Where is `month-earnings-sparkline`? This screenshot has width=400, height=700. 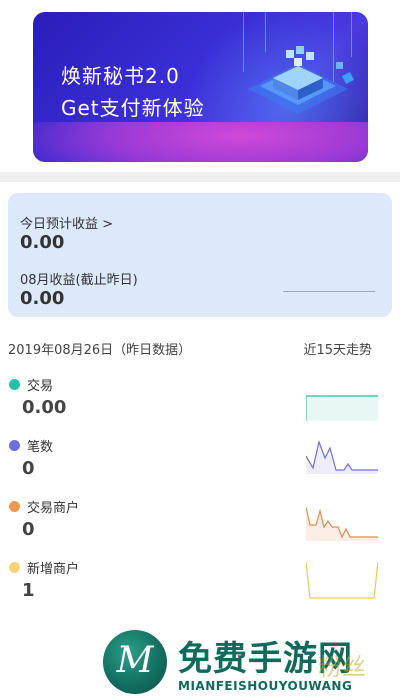
month-earnings-sparkline is located at coordinates (329, 291).